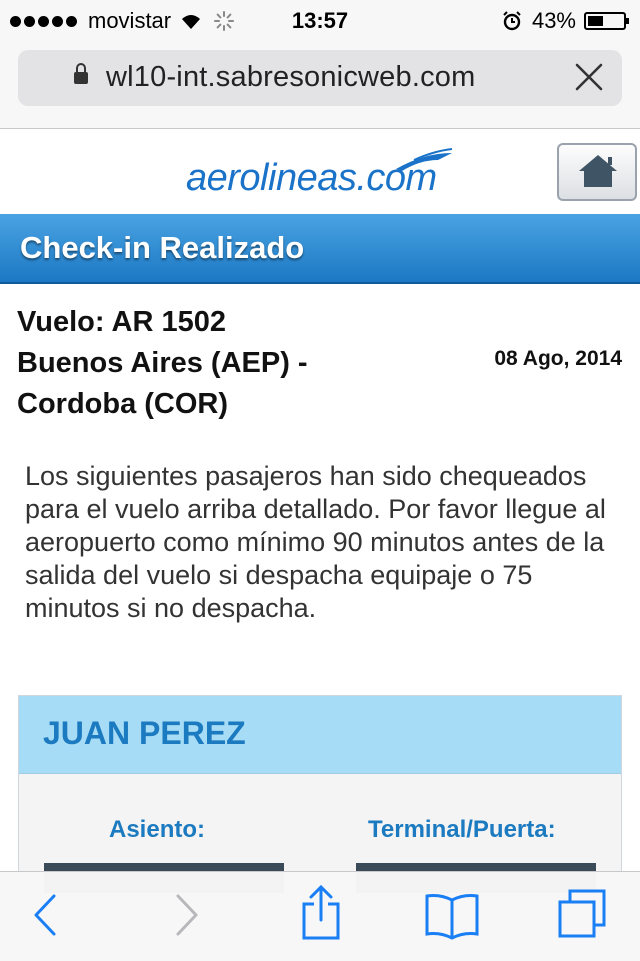  I want to click on share-icon, so click(321, 913).